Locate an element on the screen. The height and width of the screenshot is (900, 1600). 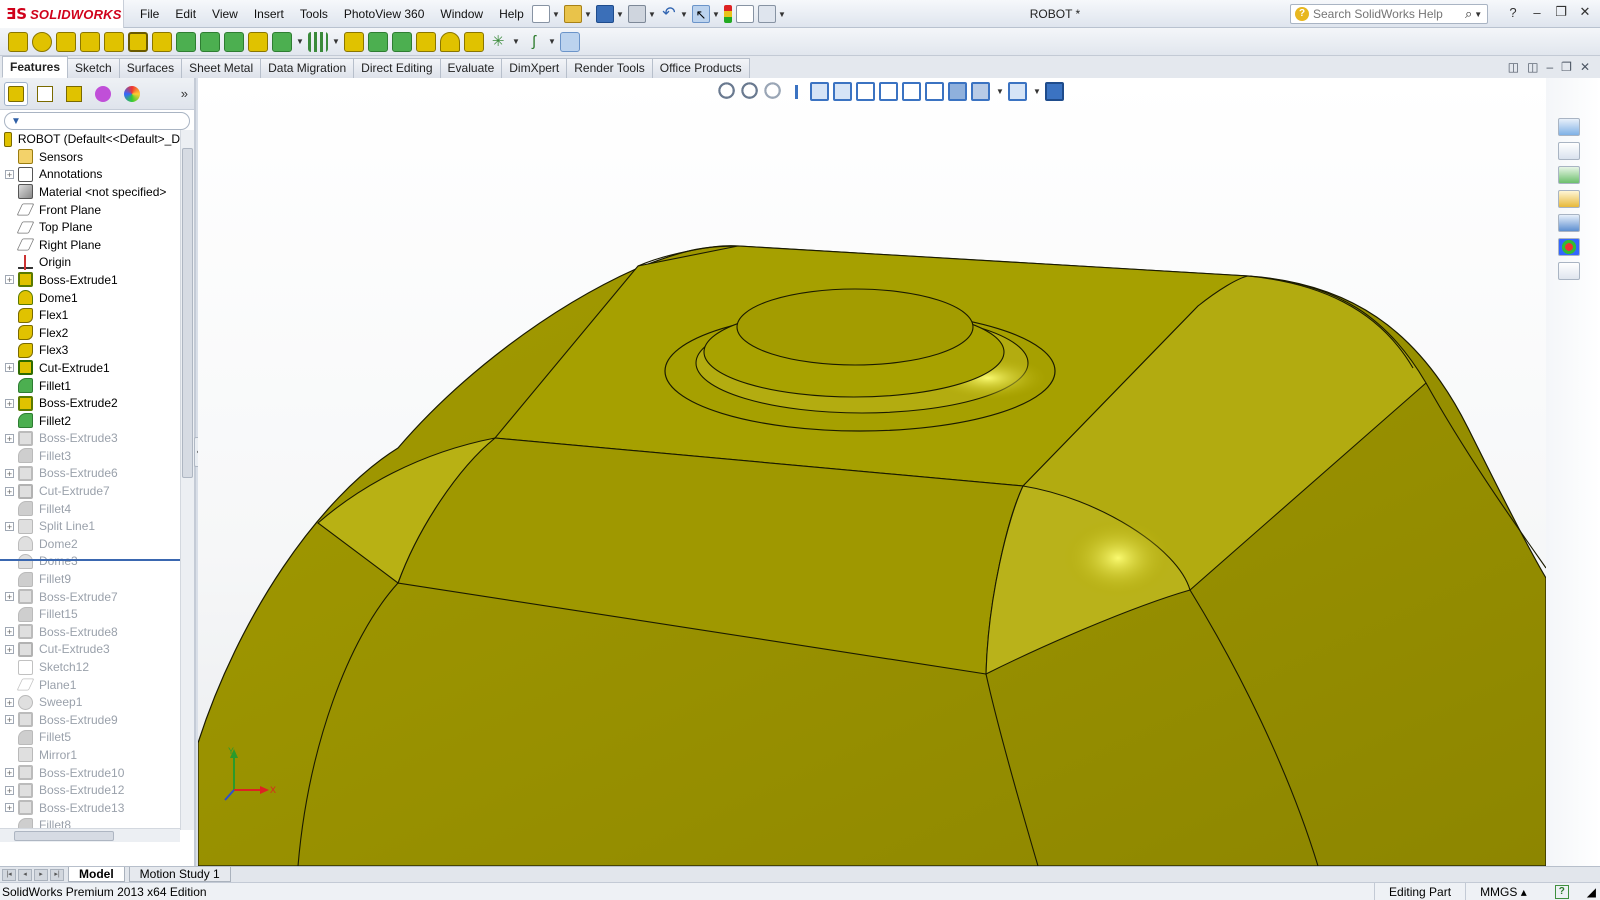
doc-restore-icon: ❐ is located at coordinates (1566, 67).